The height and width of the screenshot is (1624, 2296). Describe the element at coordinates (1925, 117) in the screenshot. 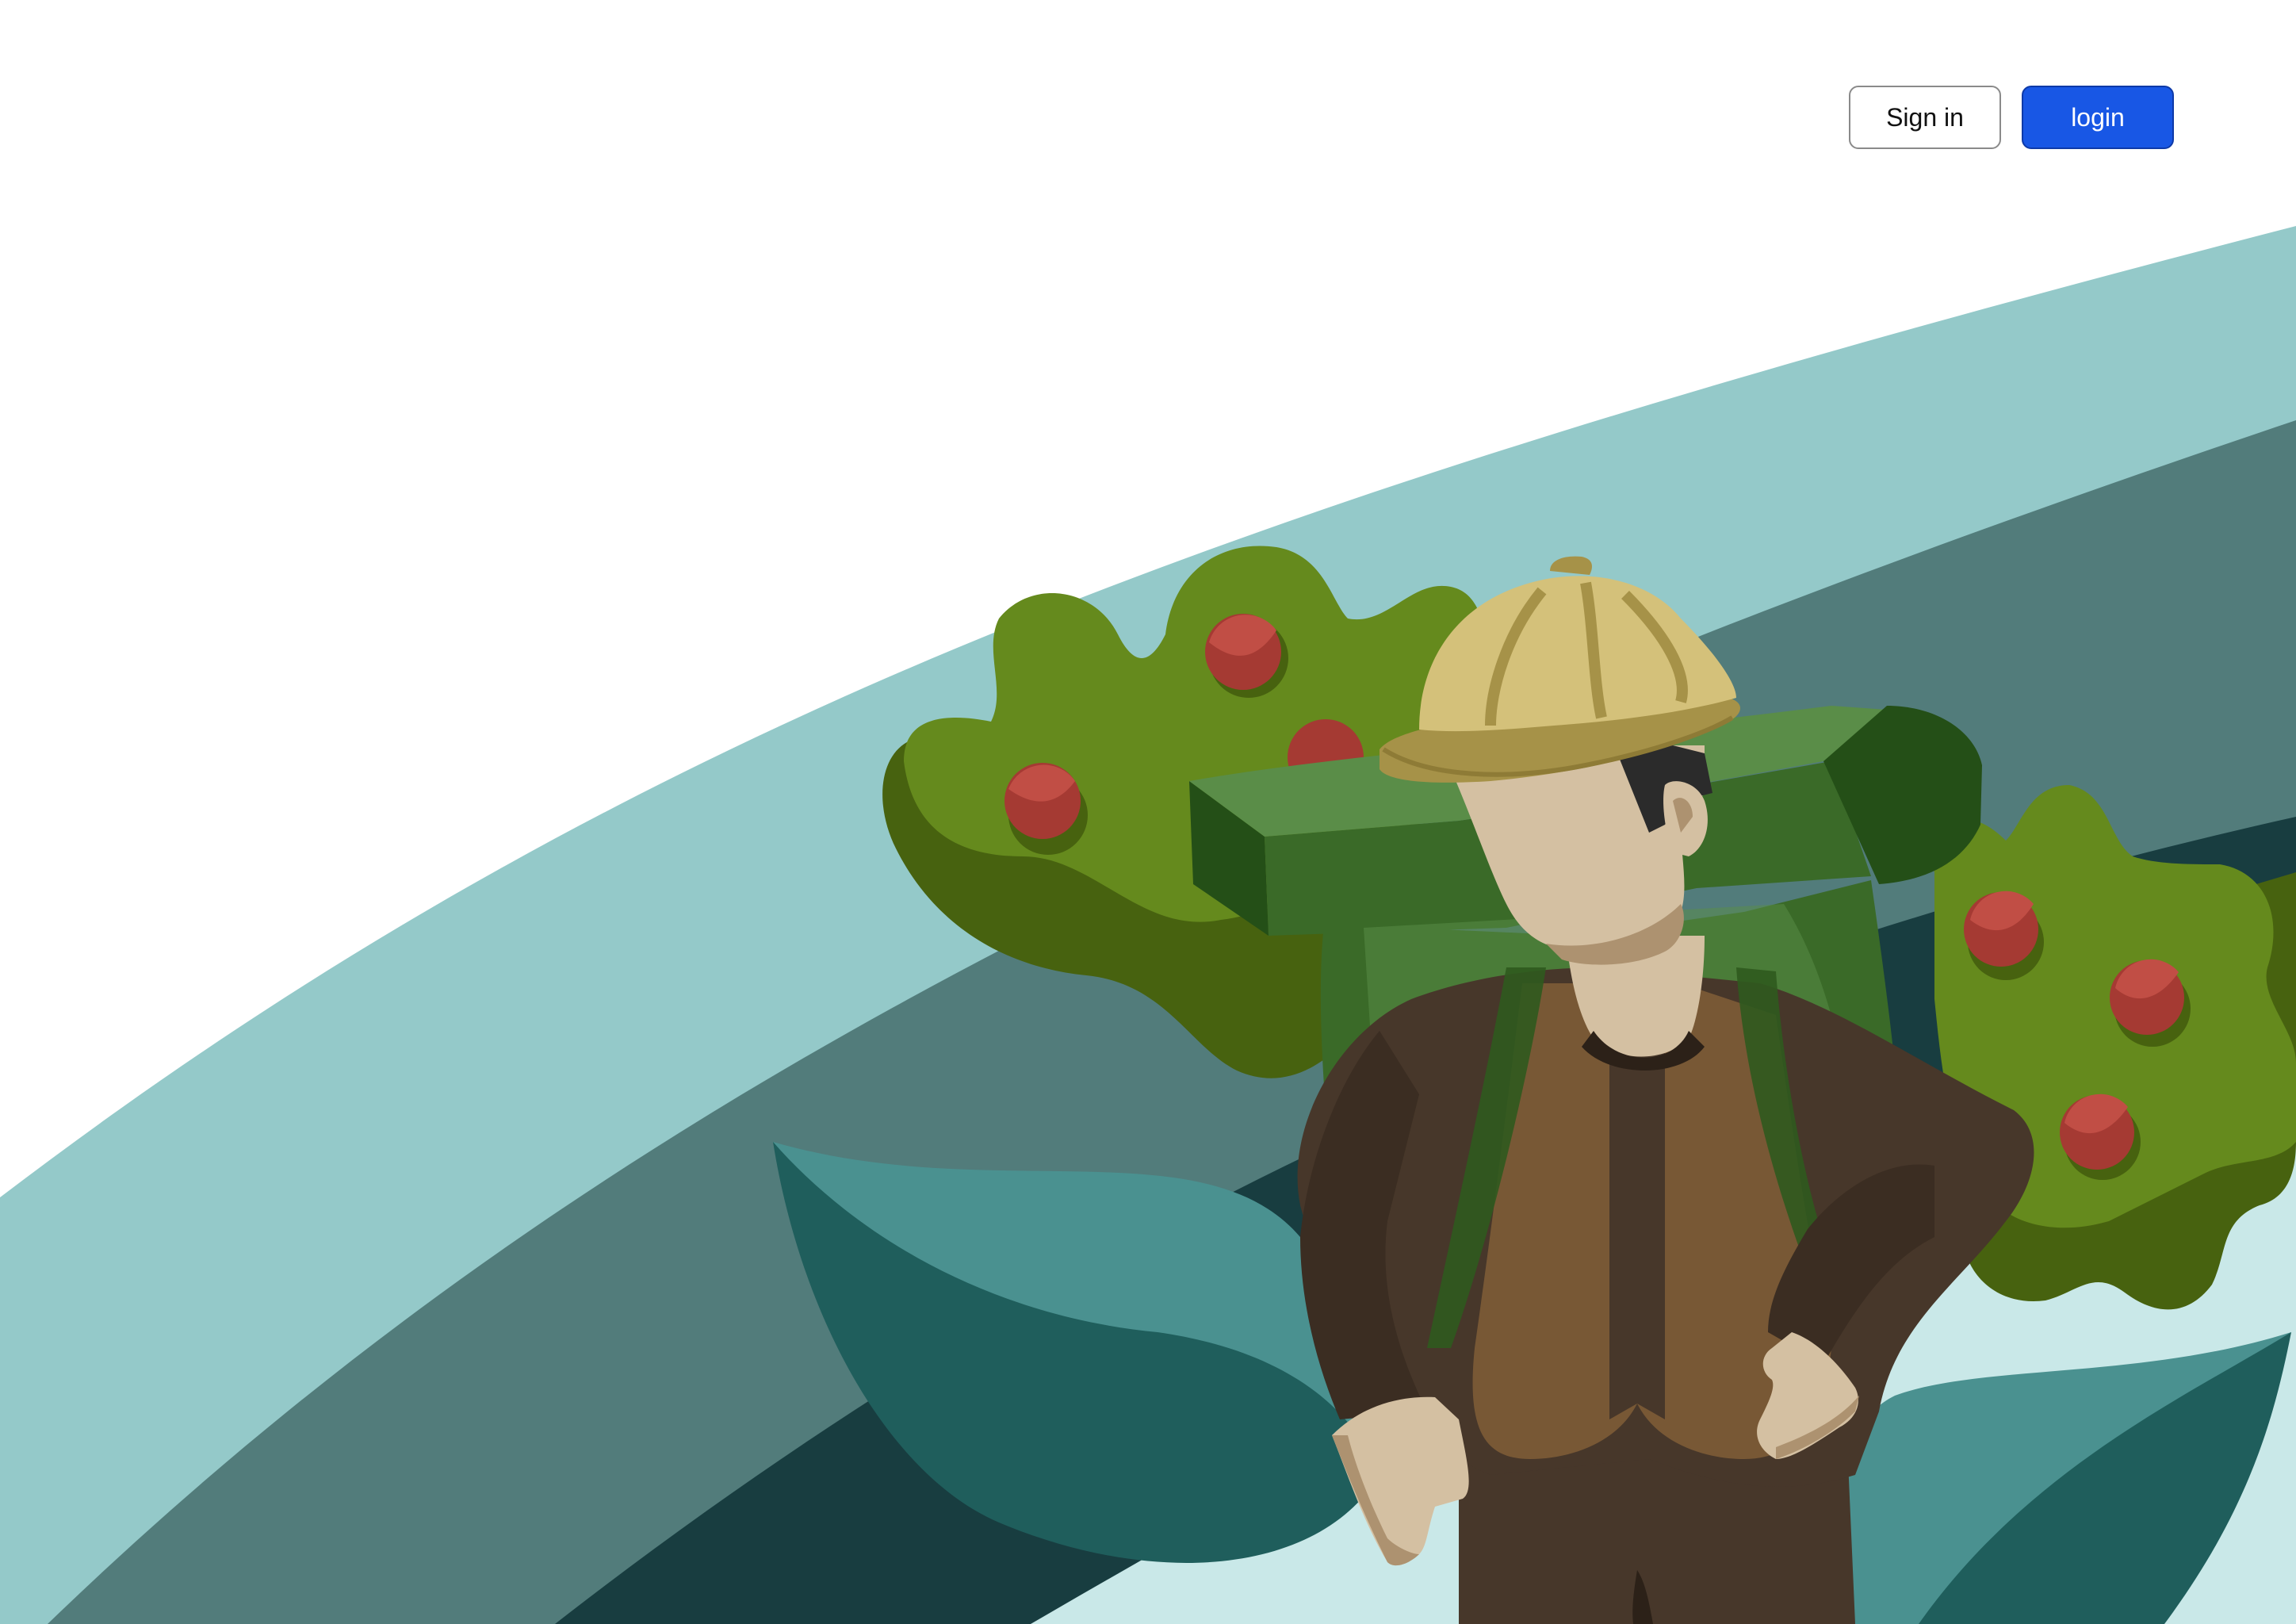

I see `sign-in-button: Sign in` at that location.